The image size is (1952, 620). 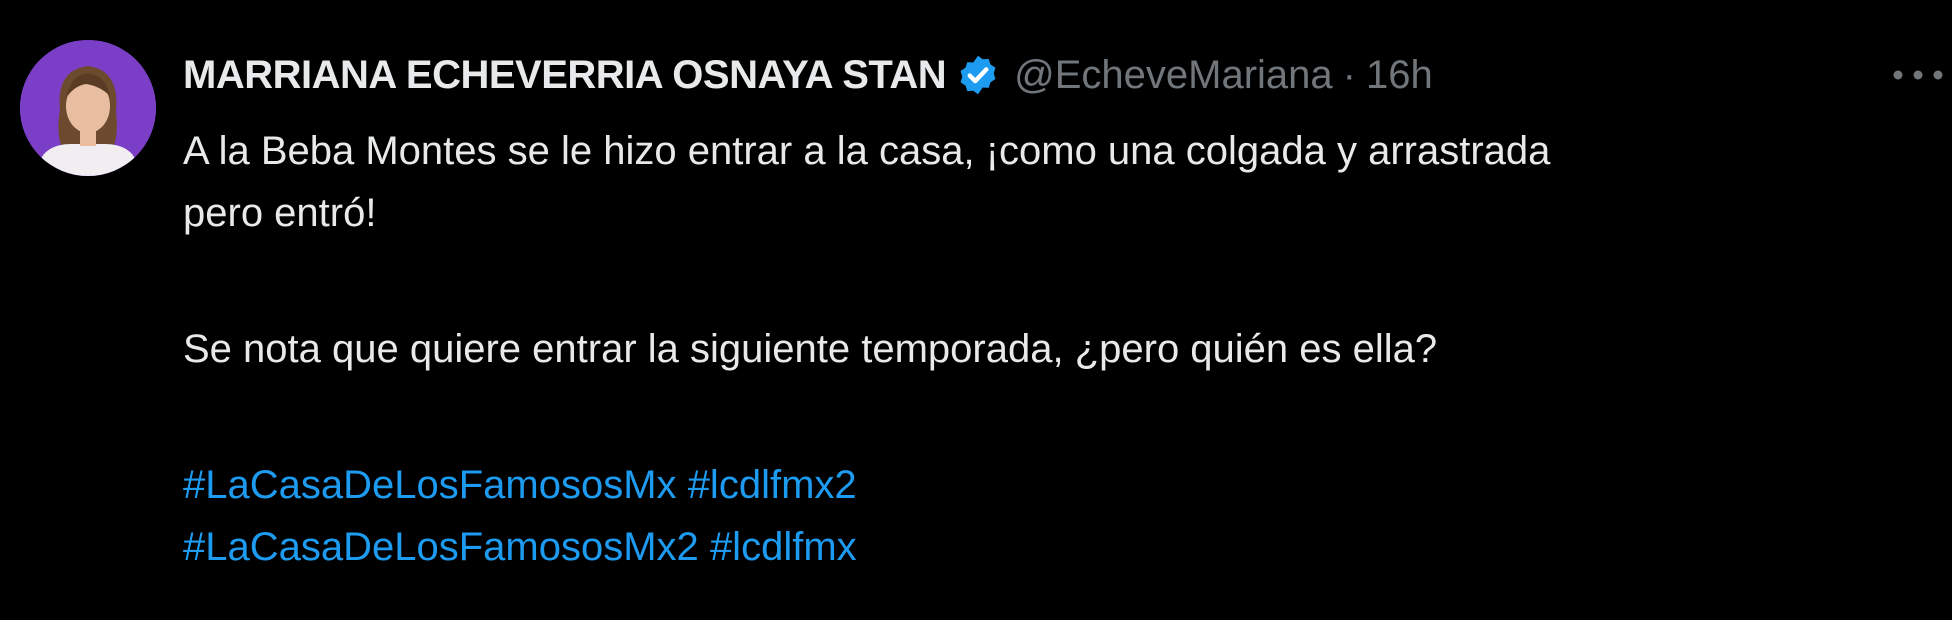 I want to click on tweet-timestamp: 16h, so click(x=1399, y=75).